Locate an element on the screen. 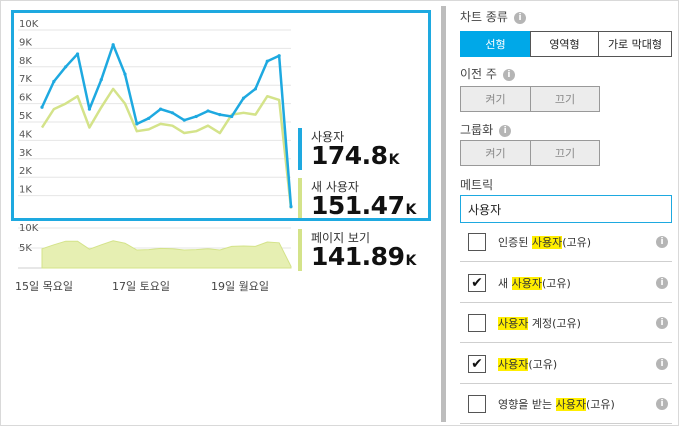  x-label-17: 17일 토요일 is located at coordinates (141, 286).